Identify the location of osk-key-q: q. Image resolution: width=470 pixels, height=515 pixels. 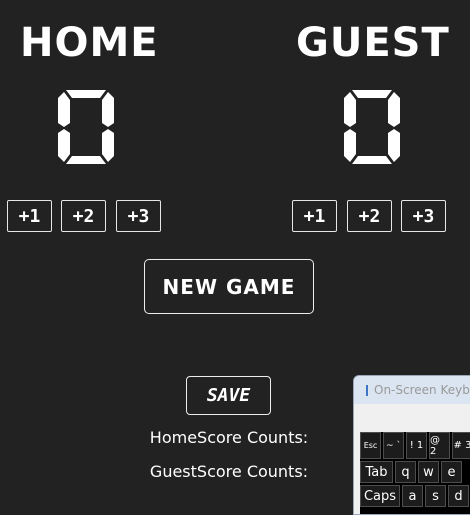
(405, 472).